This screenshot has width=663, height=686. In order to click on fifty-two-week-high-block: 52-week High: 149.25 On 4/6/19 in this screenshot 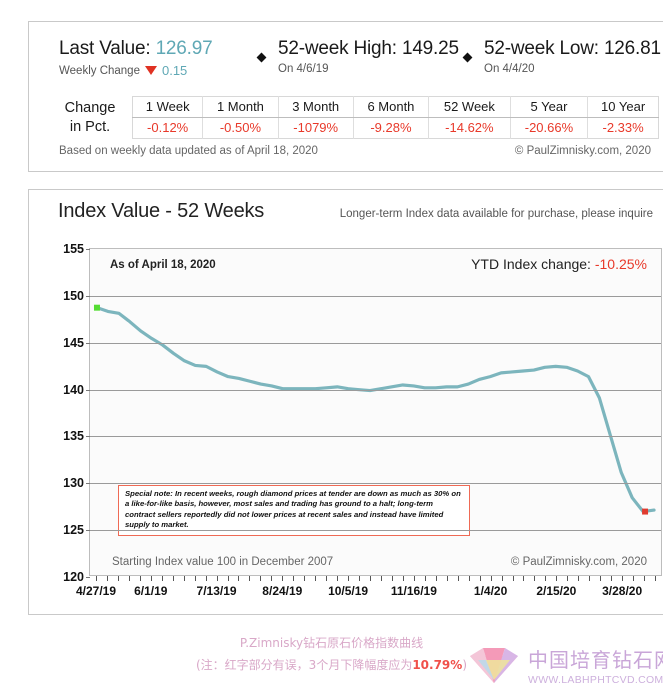, I will do `click(368, 56)`.